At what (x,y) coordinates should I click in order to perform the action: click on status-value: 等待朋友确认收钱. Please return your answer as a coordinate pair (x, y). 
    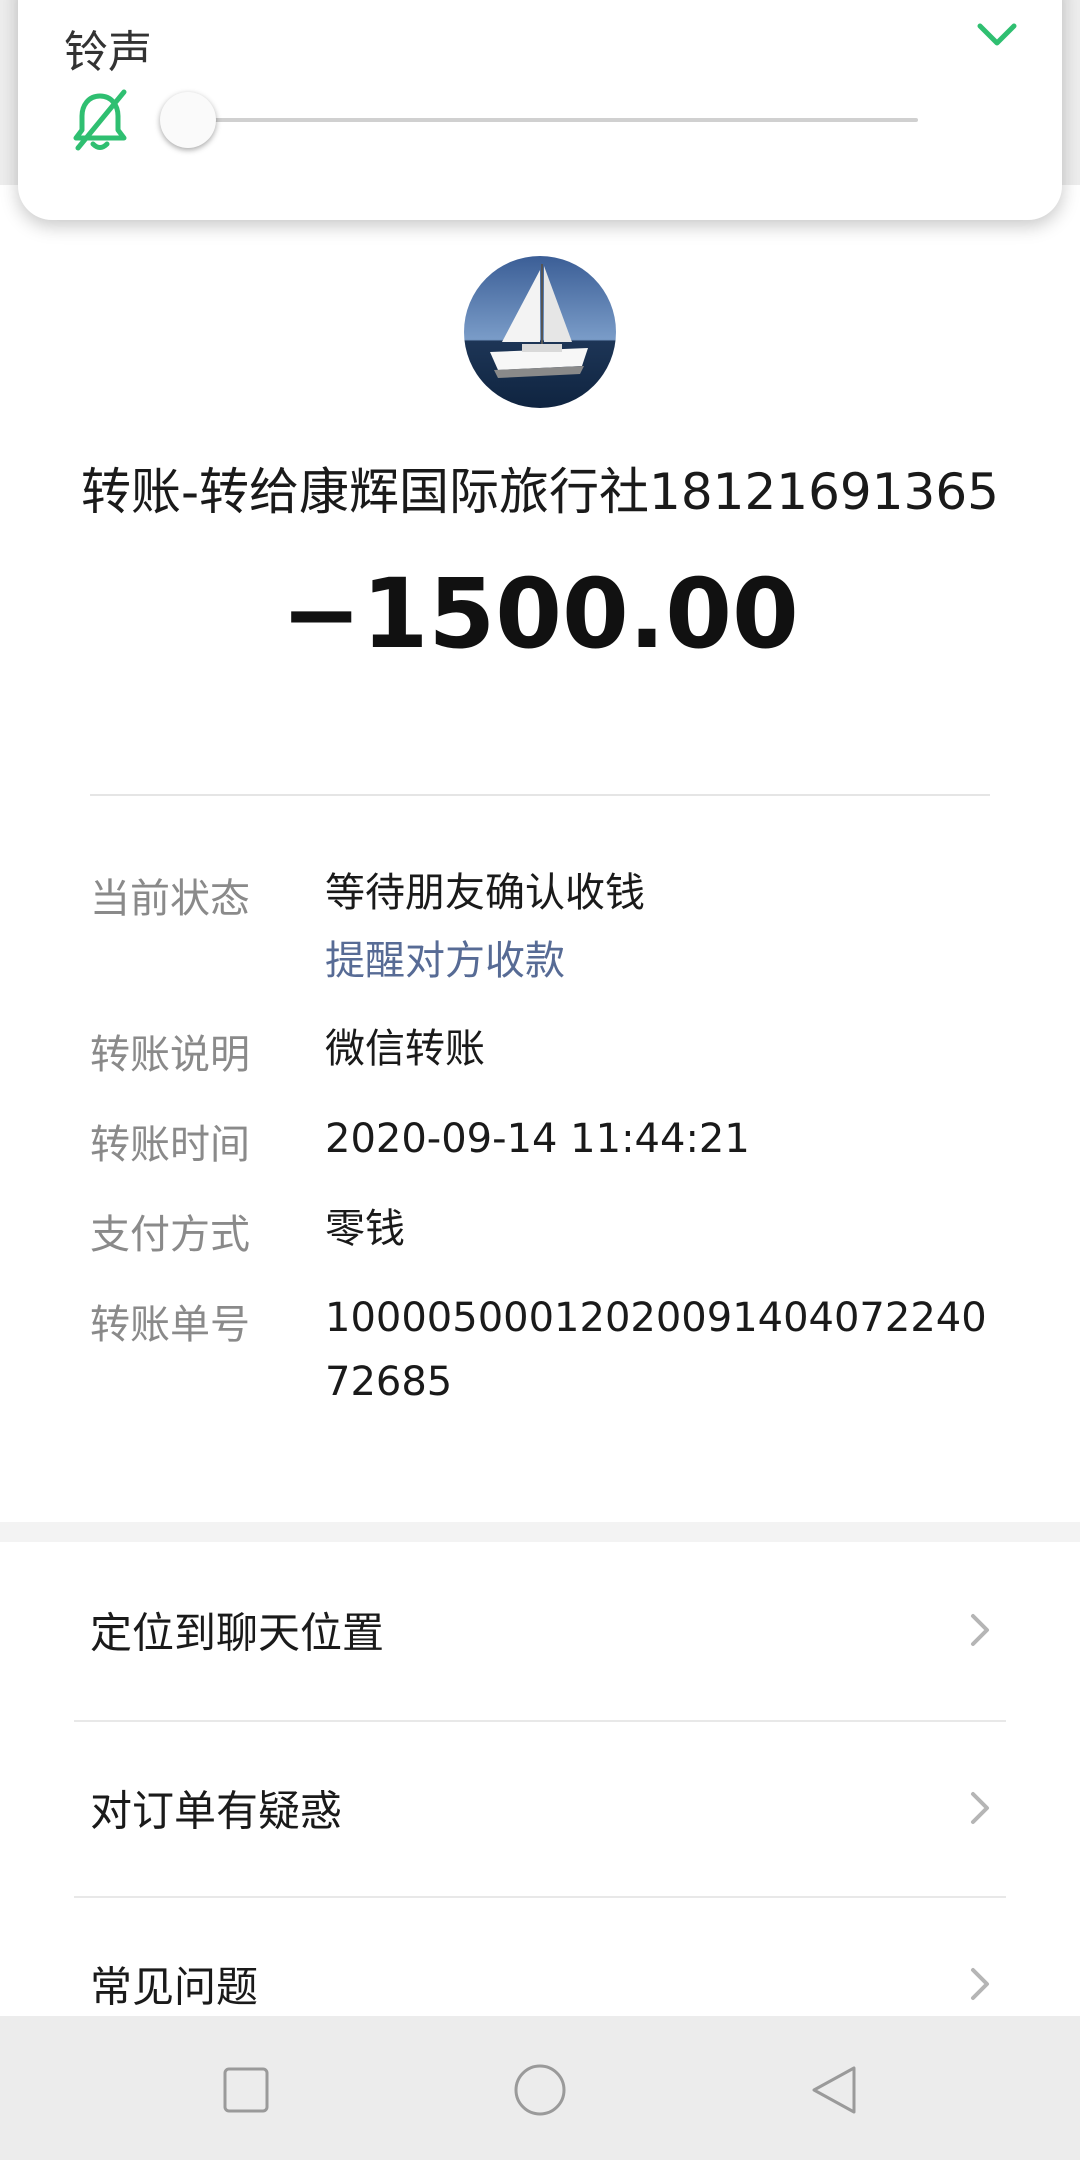
    Looking at the image, I should click on (485, 893).